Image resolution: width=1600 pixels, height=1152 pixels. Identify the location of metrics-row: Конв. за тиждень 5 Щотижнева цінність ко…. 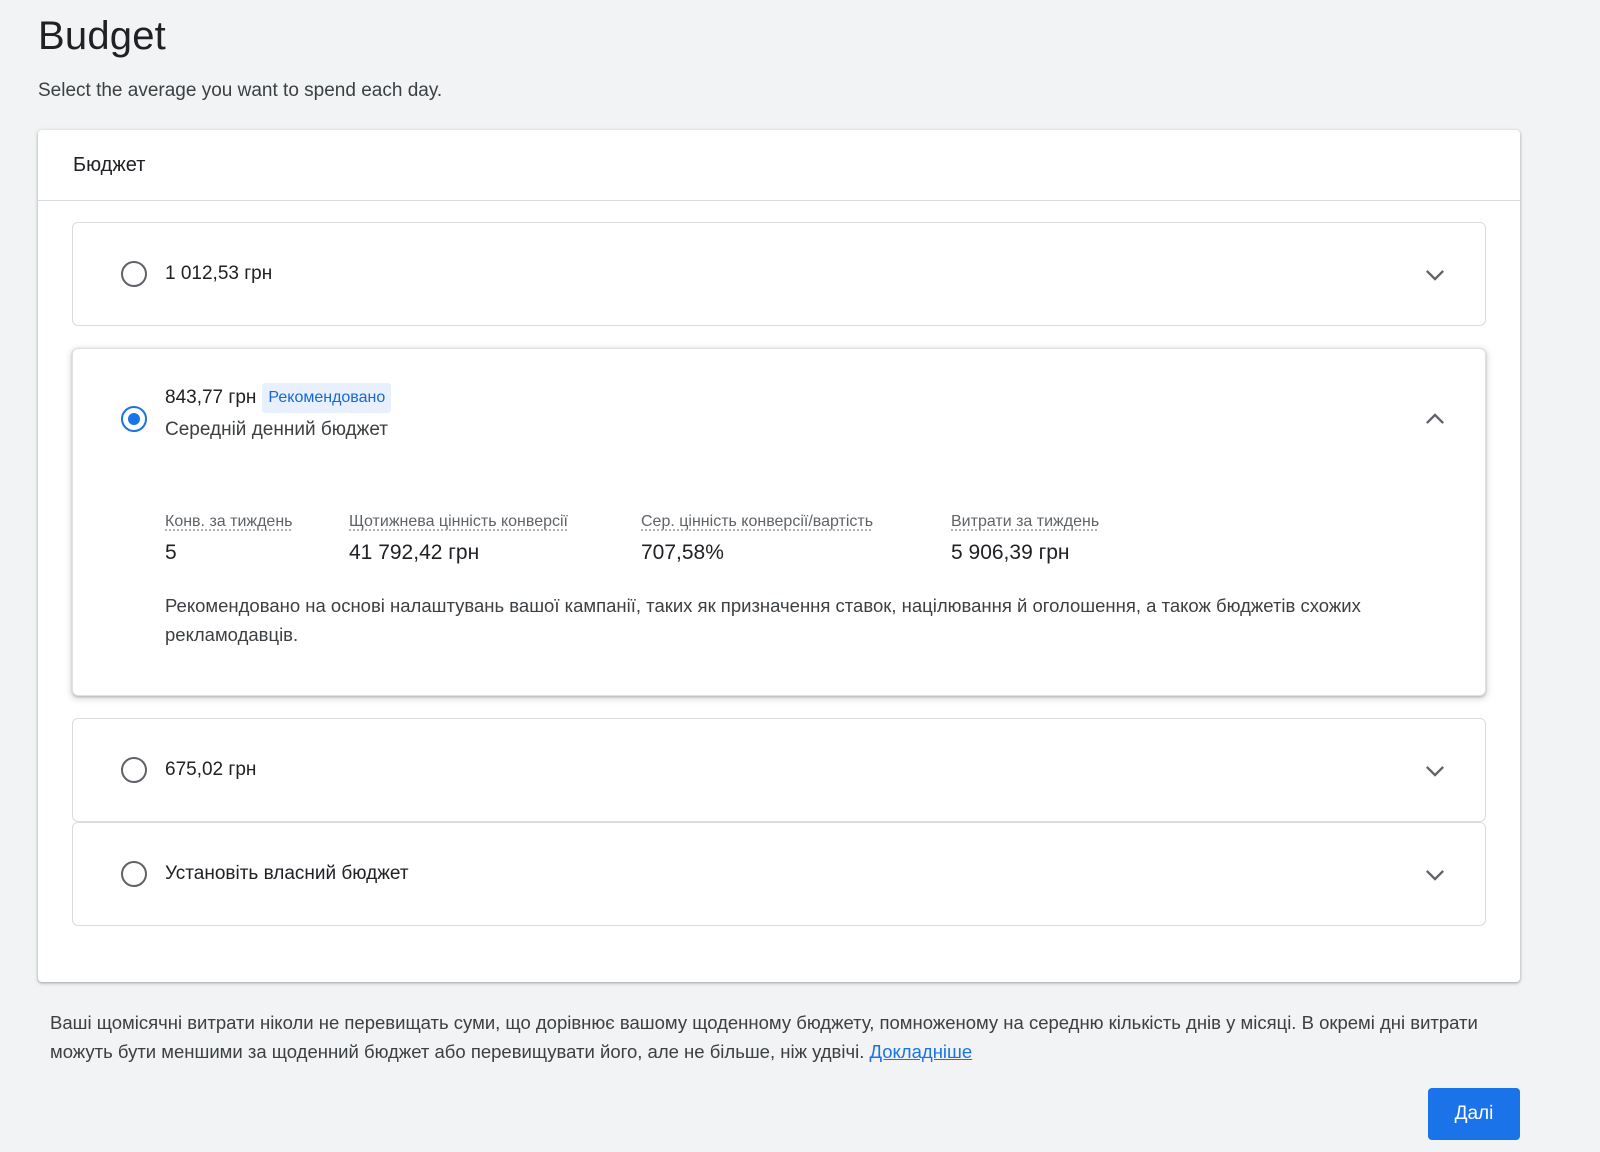
(678, 539).